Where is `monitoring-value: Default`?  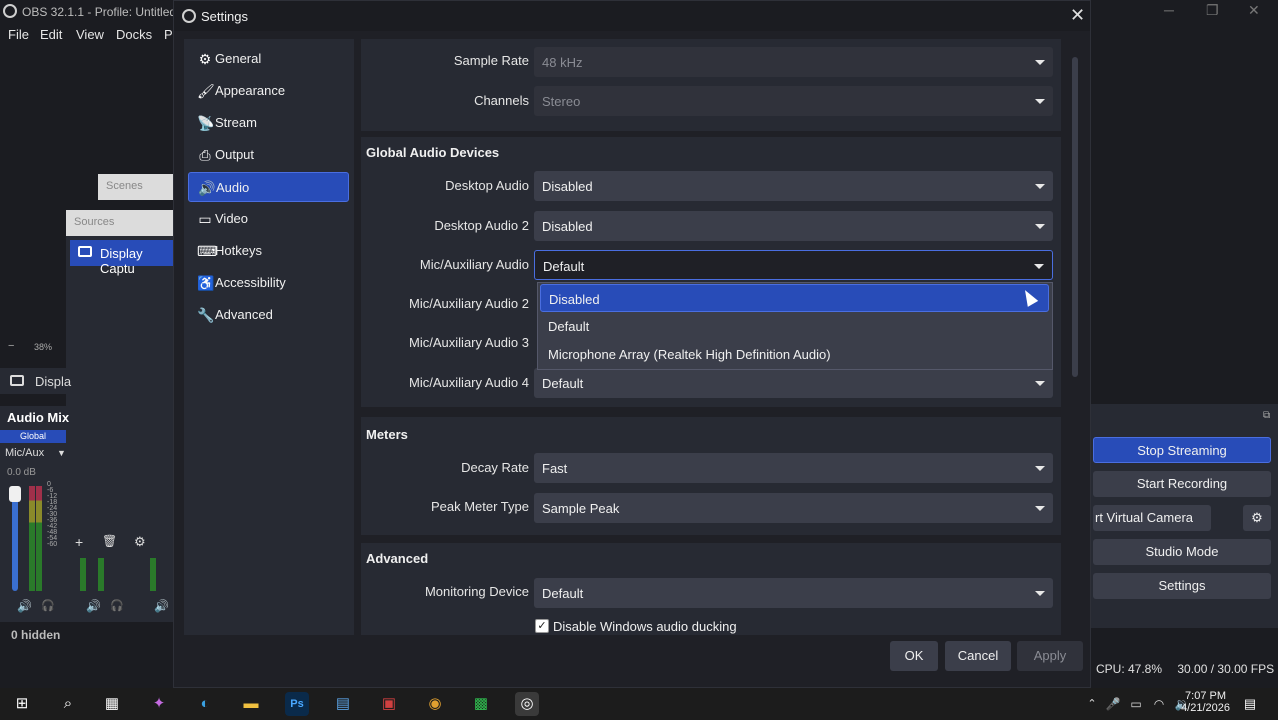 monitoring-value: Default is located at coordinates (563, 593).